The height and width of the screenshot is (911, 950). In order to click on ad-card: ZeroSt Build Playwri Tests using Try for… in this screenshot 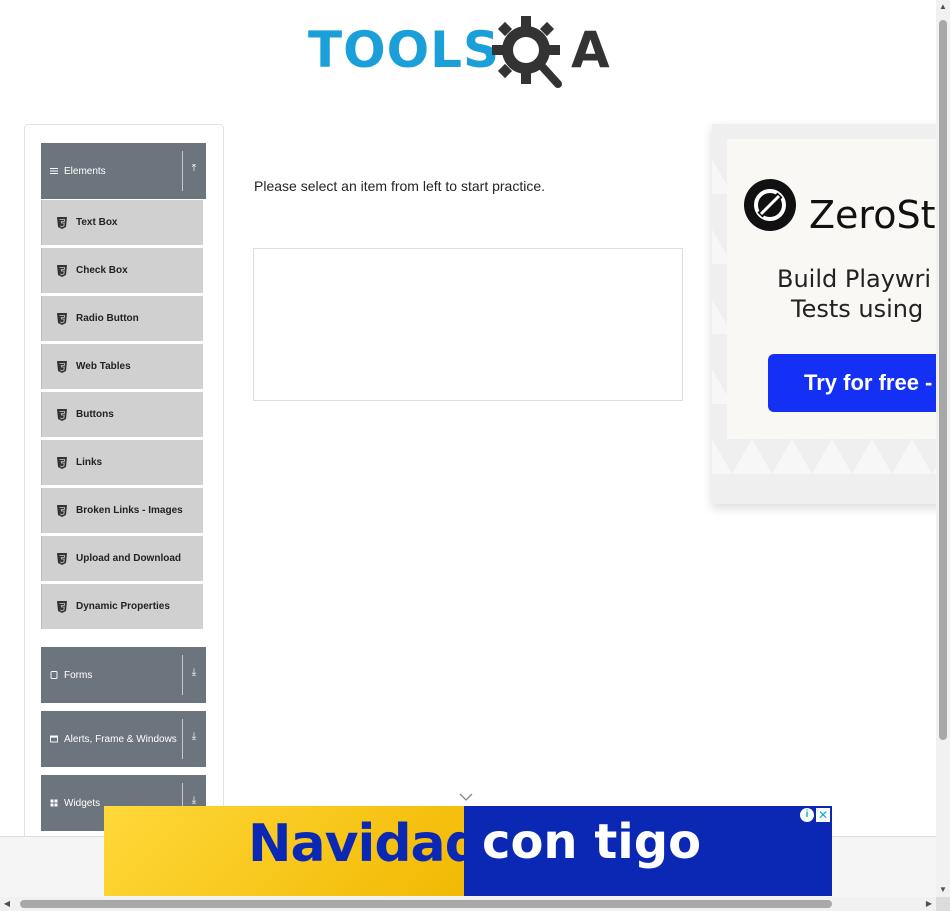, I will do `click(838, 289)`.